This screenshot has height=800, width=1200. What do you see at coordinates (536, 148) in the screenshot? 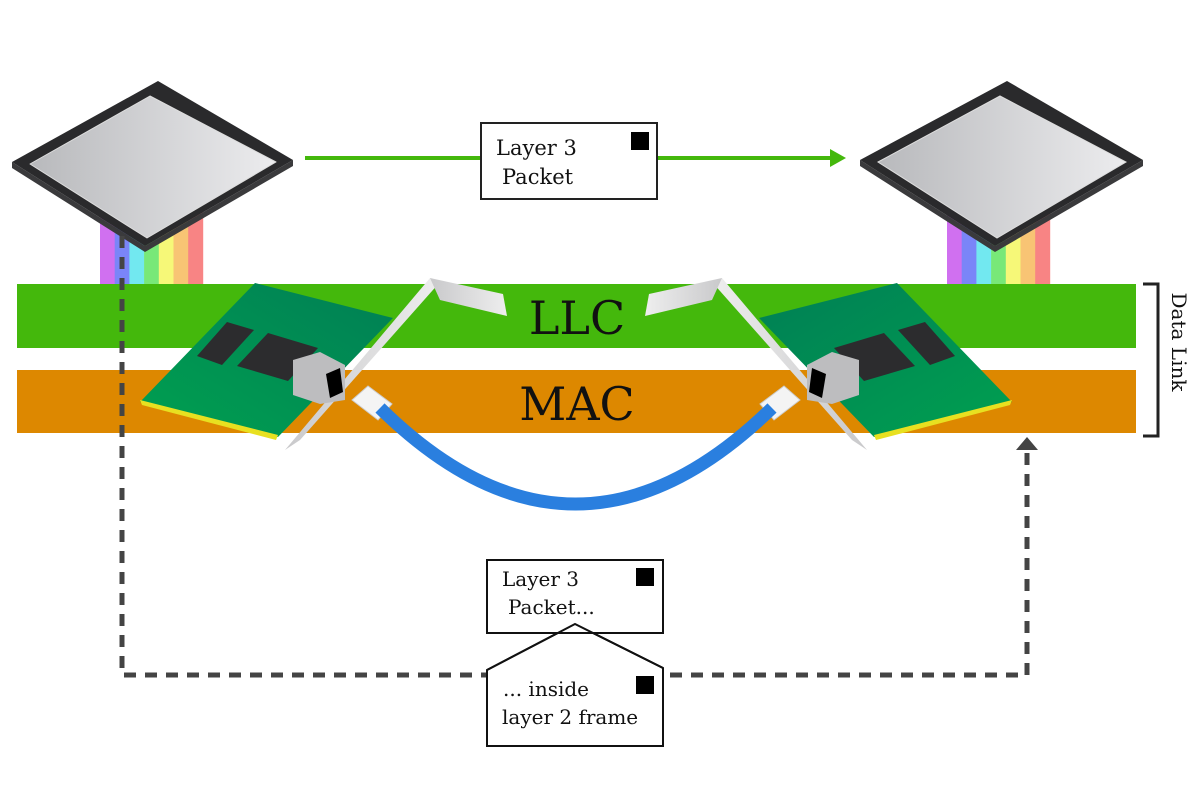
I see `top-packet-line1: Layer 3` at bounding box center [536, 148].